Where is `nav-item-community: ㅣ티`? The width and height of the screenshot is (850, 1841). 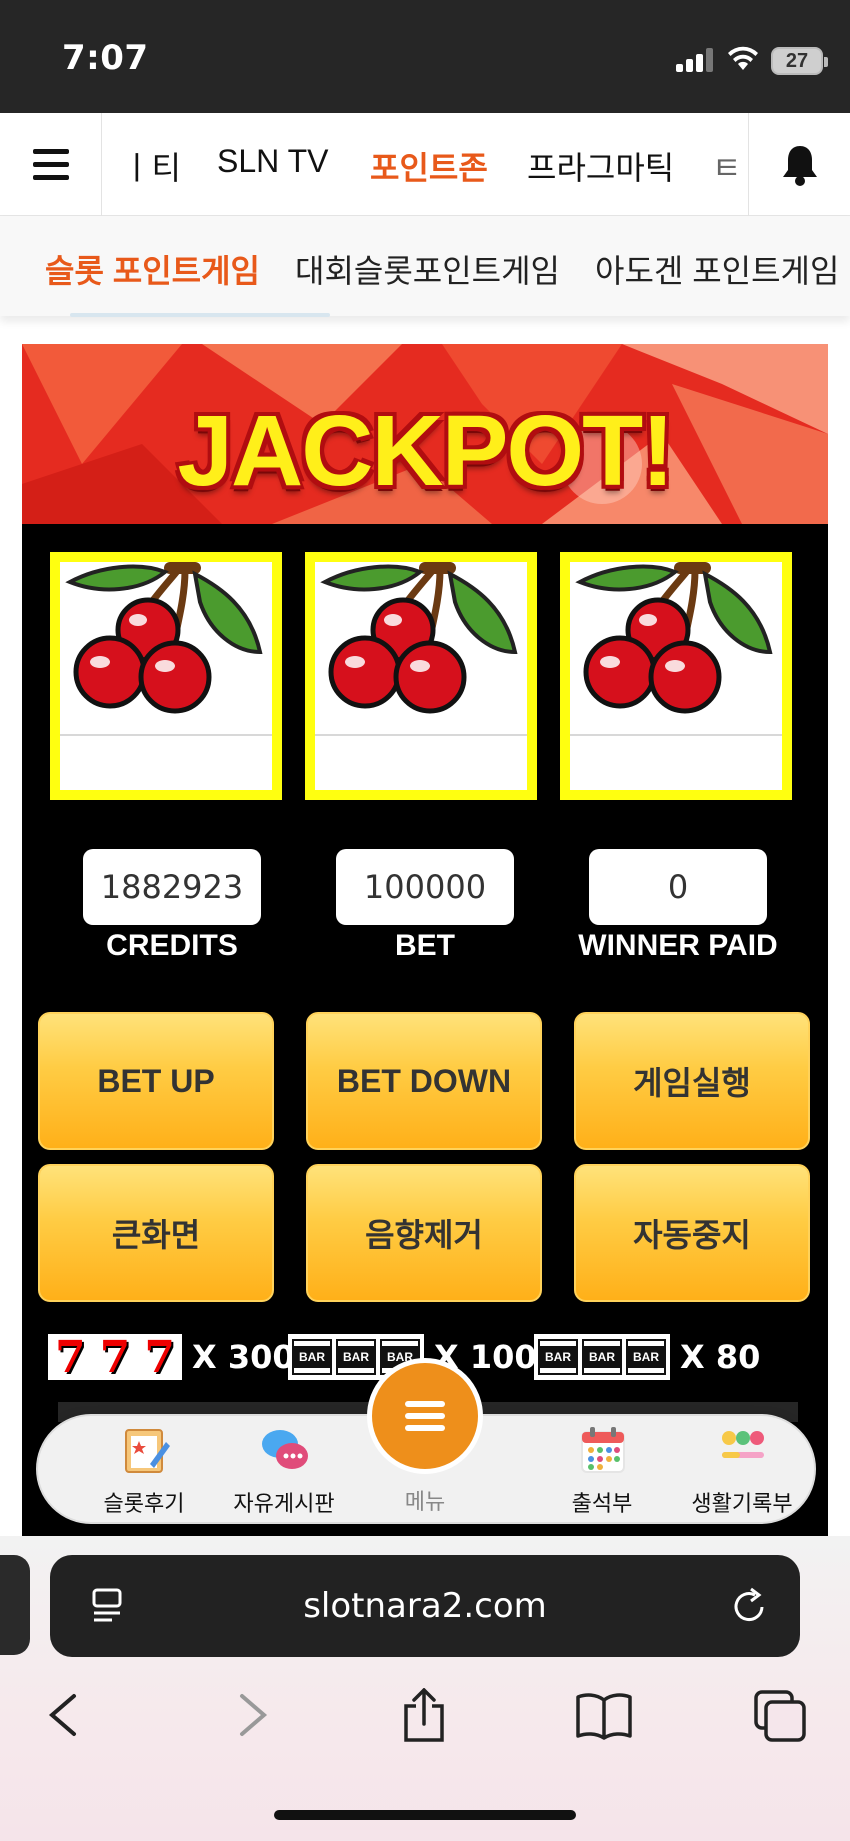
nav-item-community: ㅣ티 is located at coordinates (151, 166).